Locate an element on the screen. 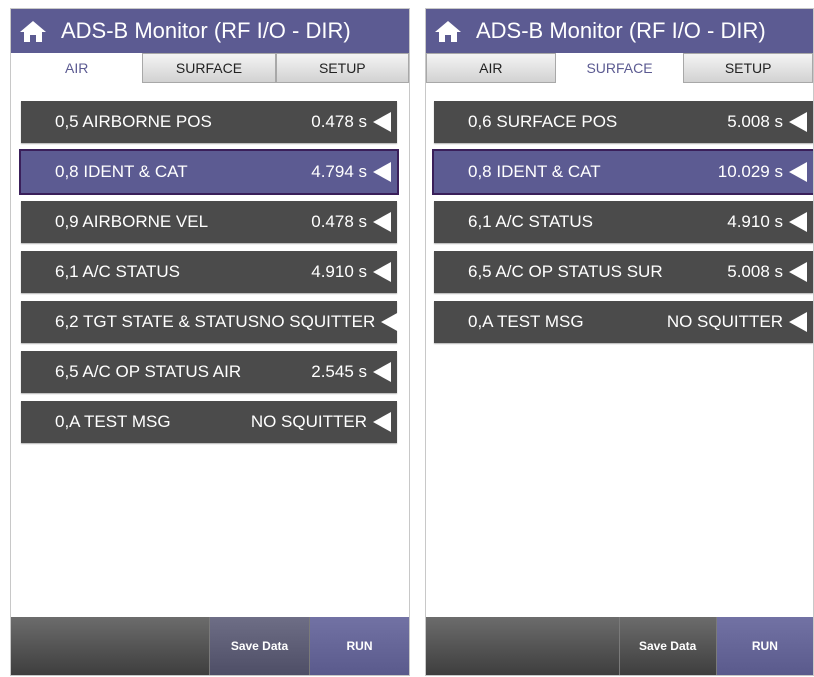 The width and height of the screenshot is (814, 677). list-item: 6,2 TGT STATE & STATUS NO SQUITTER is located at coordinates (210, 322).